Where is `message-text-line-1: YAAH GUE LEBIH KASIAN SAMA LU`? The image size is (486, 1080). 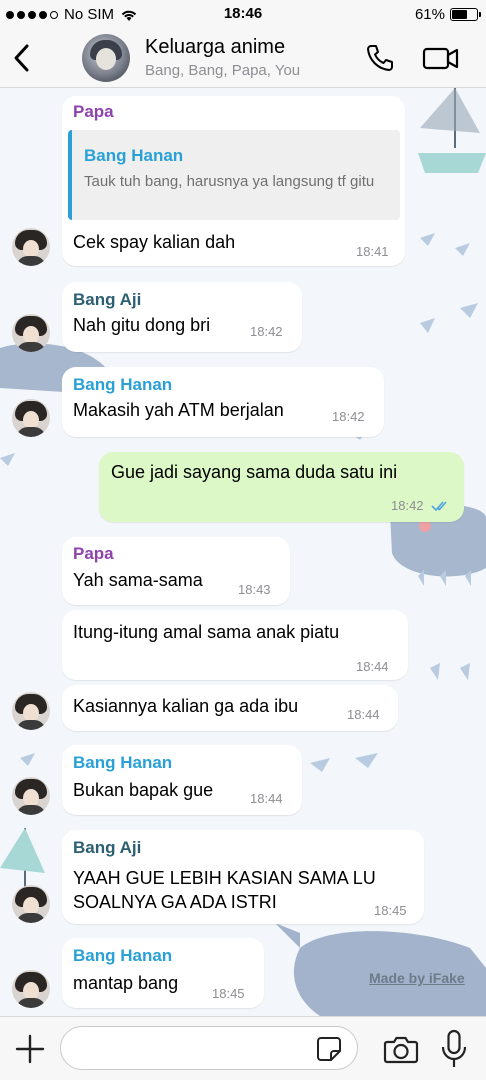 message-text-line-1: YAAH GUE LEBIH KASIAN SAMA LU is located at coordinates (224, 878).